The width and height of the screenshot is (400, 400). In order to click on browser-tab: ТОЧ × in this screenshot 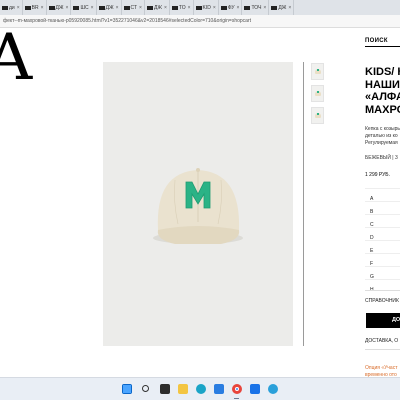, I will do `click(256, 7)`.